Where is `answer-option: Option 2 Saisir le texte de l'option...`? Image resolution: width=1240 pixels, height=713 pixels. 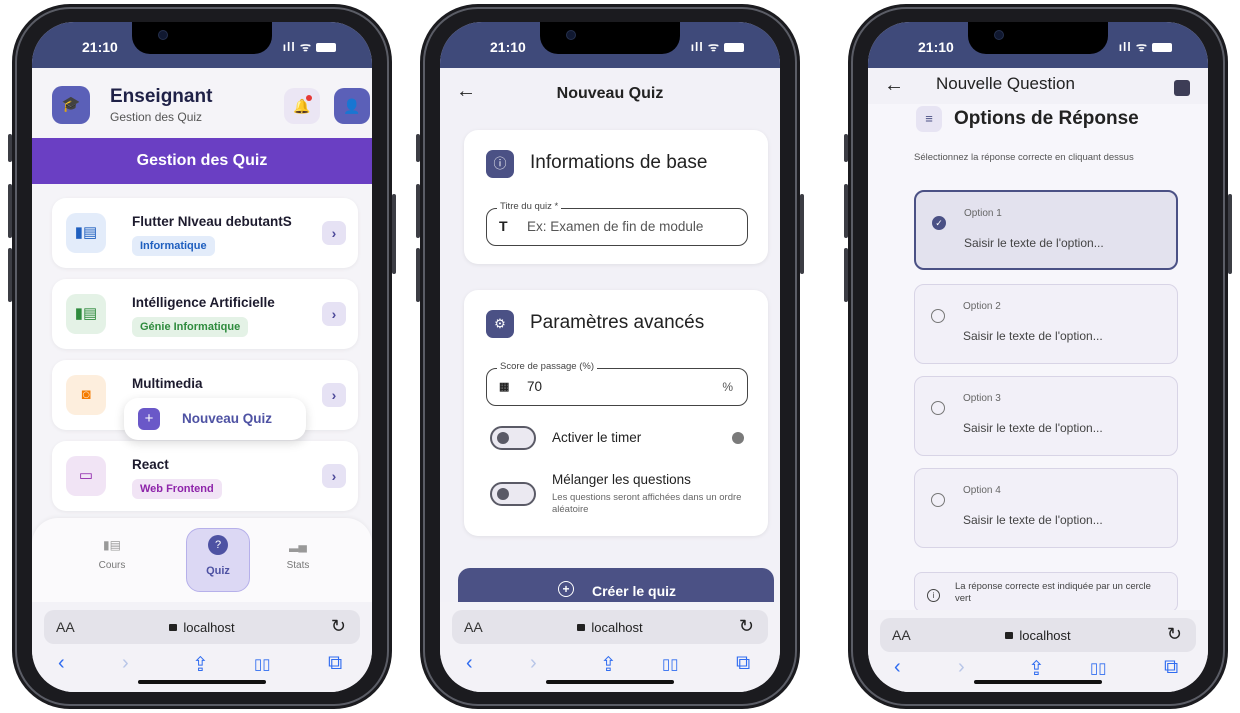 answer-option: Option 2 Saisir le texte de l'option... is located at coordinates (1046, 324).